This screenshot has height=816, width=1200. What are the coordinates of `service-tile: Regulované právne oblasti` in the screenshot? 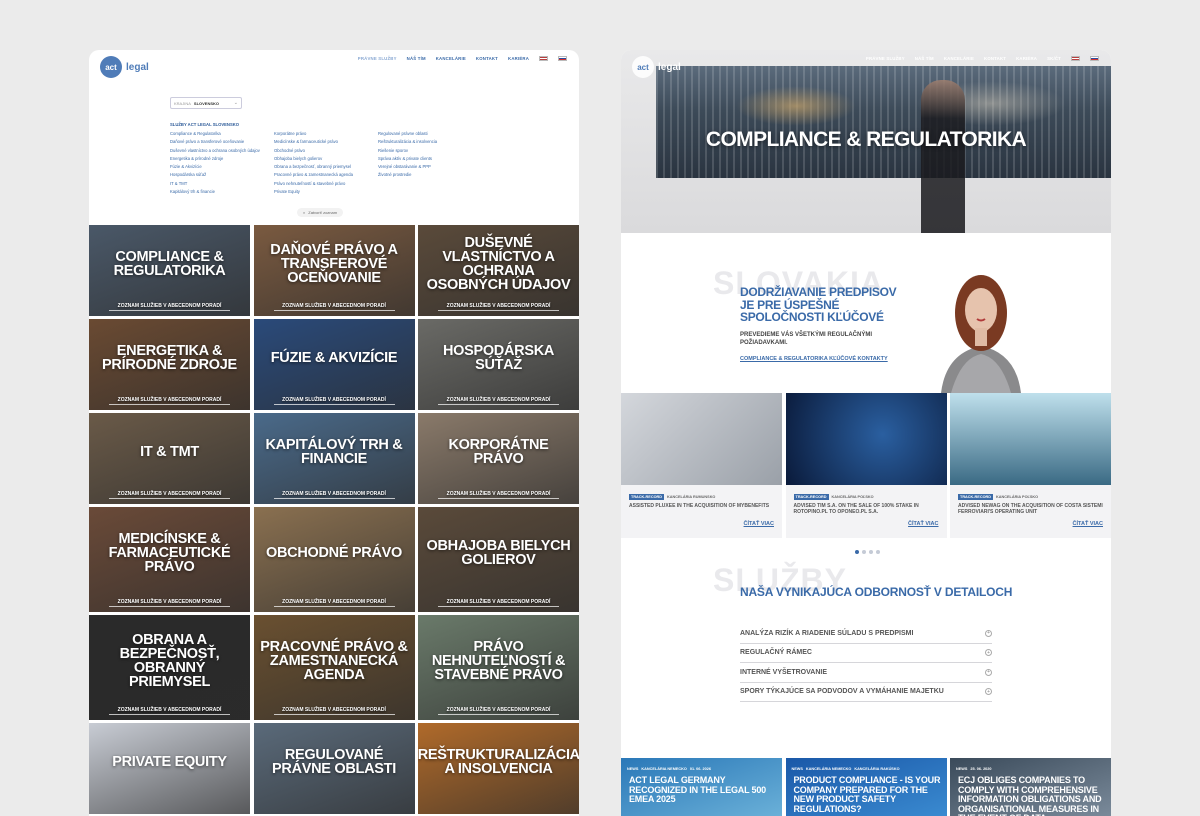 It's located at (334, 768).